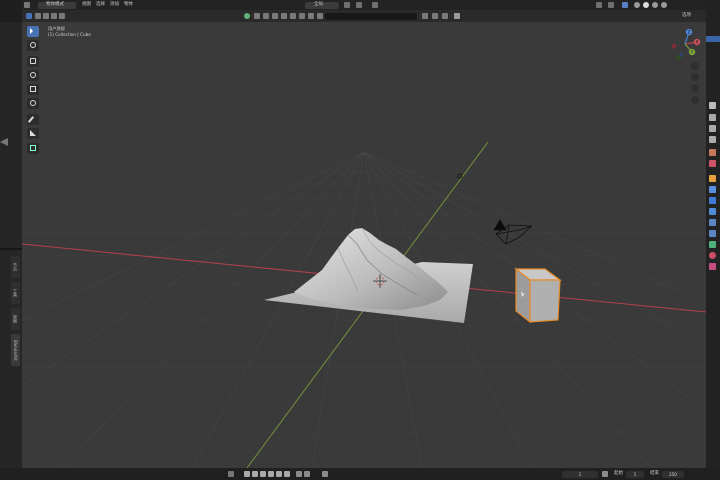 The height and width of the screenshot is (480, 720). I want to click on ortho-grid-icon, so click(695, 100).